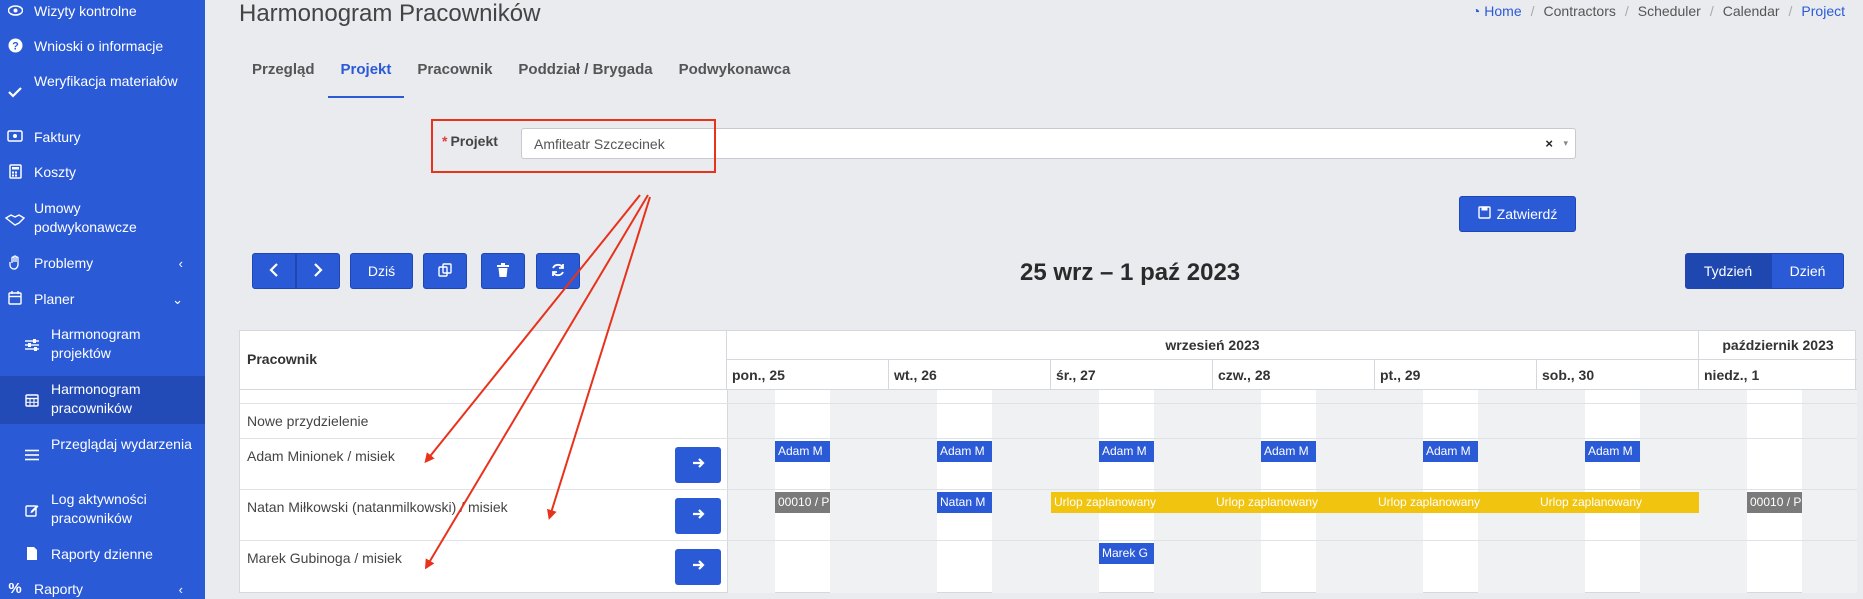 This screenshot has width=1863, height=599. What do you see at coordinates (55, 172) in the screenshot?
I see `sidebar-item-label: Koszty` at bounding box center [55, 172].